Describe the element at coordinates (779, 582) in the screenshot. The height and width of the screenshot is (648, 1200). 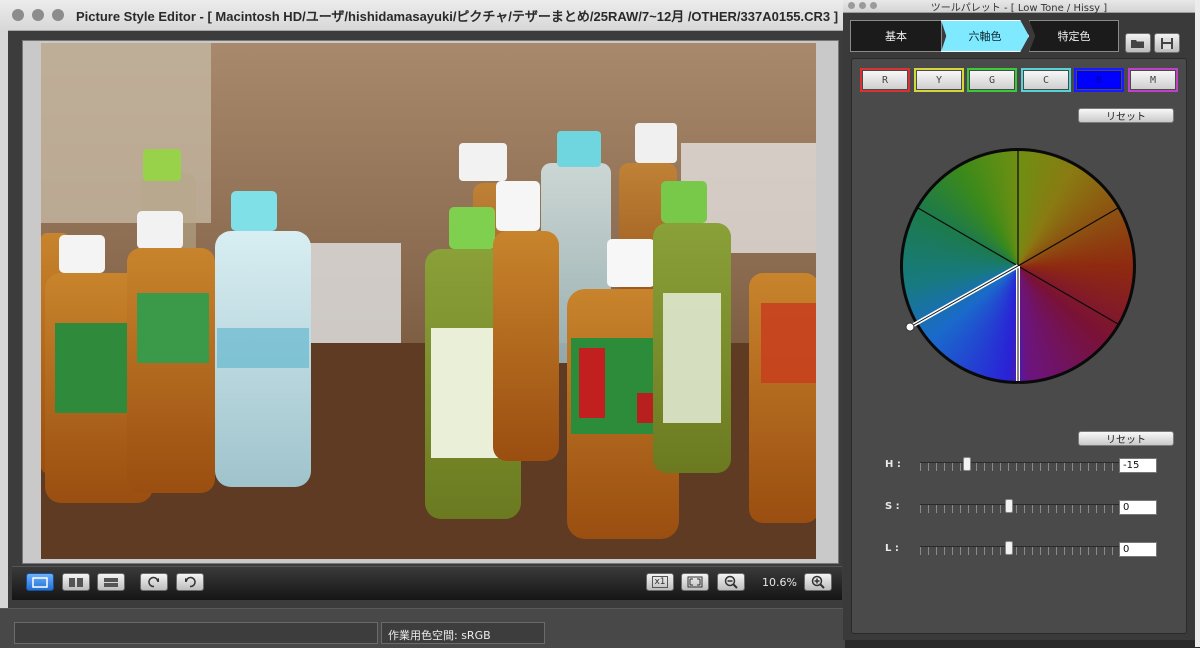
I see `zoom-level: 10.6%` at that location.